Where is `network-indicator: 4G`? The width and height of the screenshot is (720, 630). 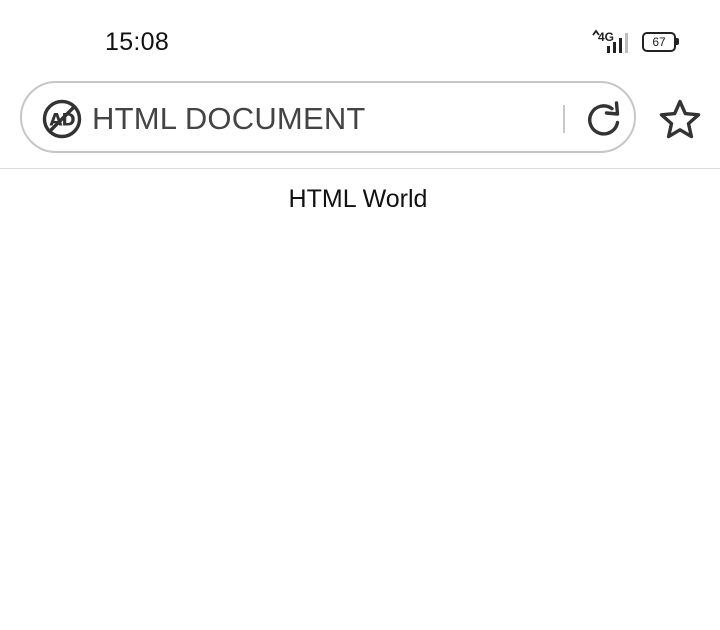
network-indicator: 4G is located at coordinates (612, 42).